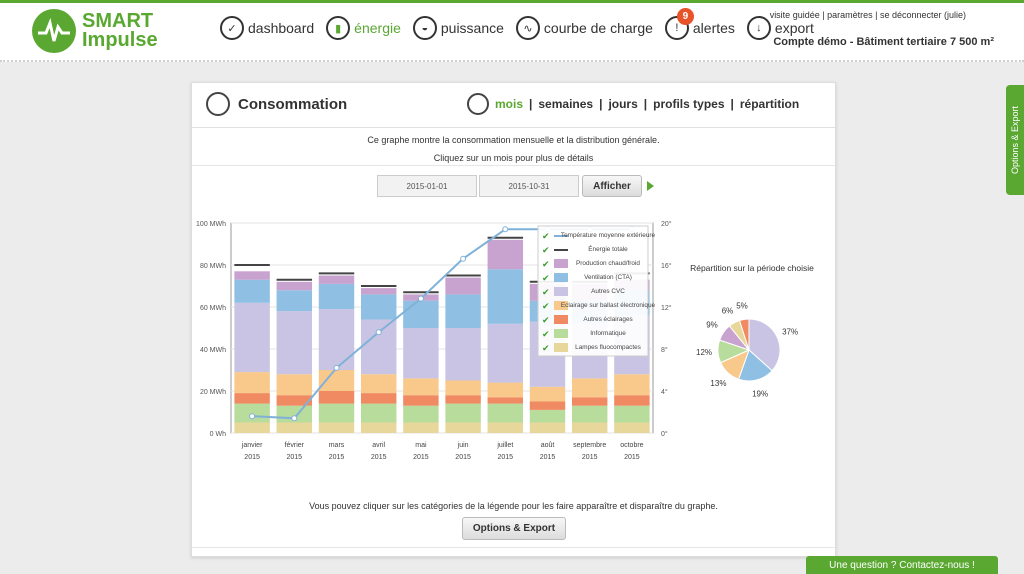 The width and height of the screenshot is (1024, 574). What do you see at coordinates (608, 263) in the screenshot?
I see `legend-item-label: Production chaud/froid` at bounding box center [608, 263].